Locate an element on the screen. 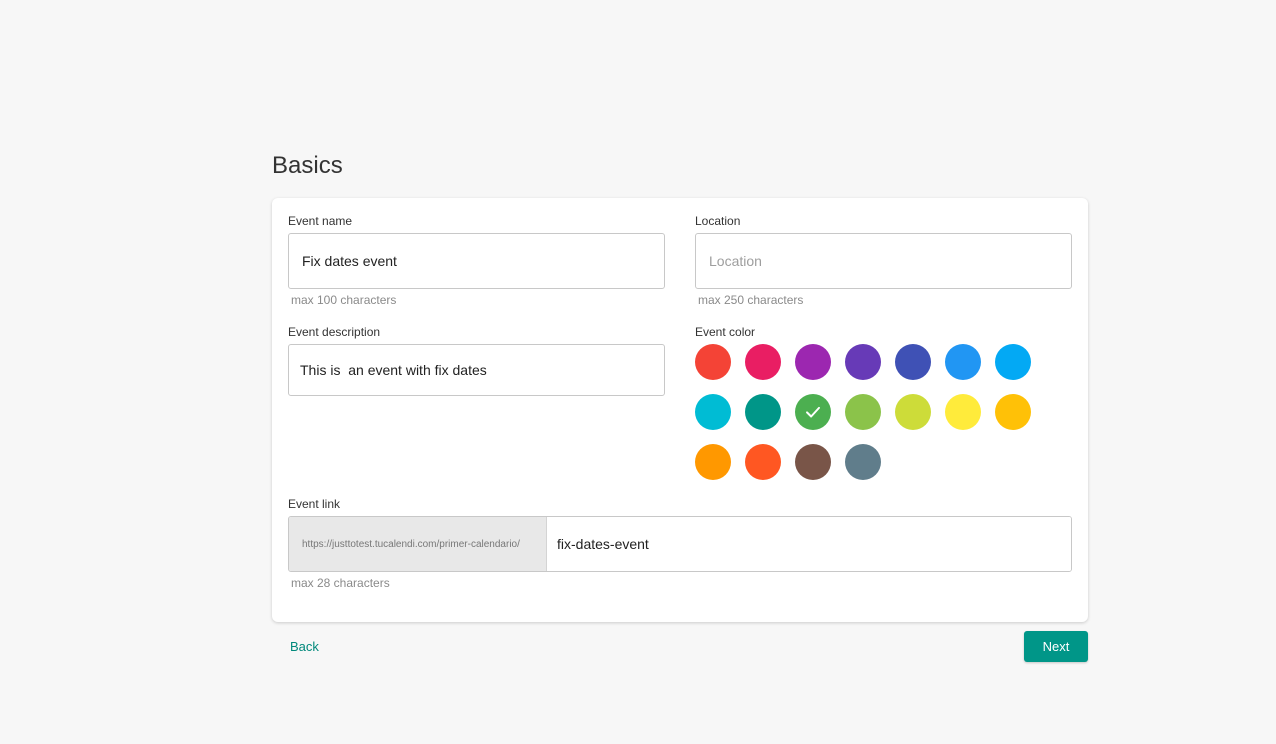  event-description-label: Event description is located at coordinates (334, 332).